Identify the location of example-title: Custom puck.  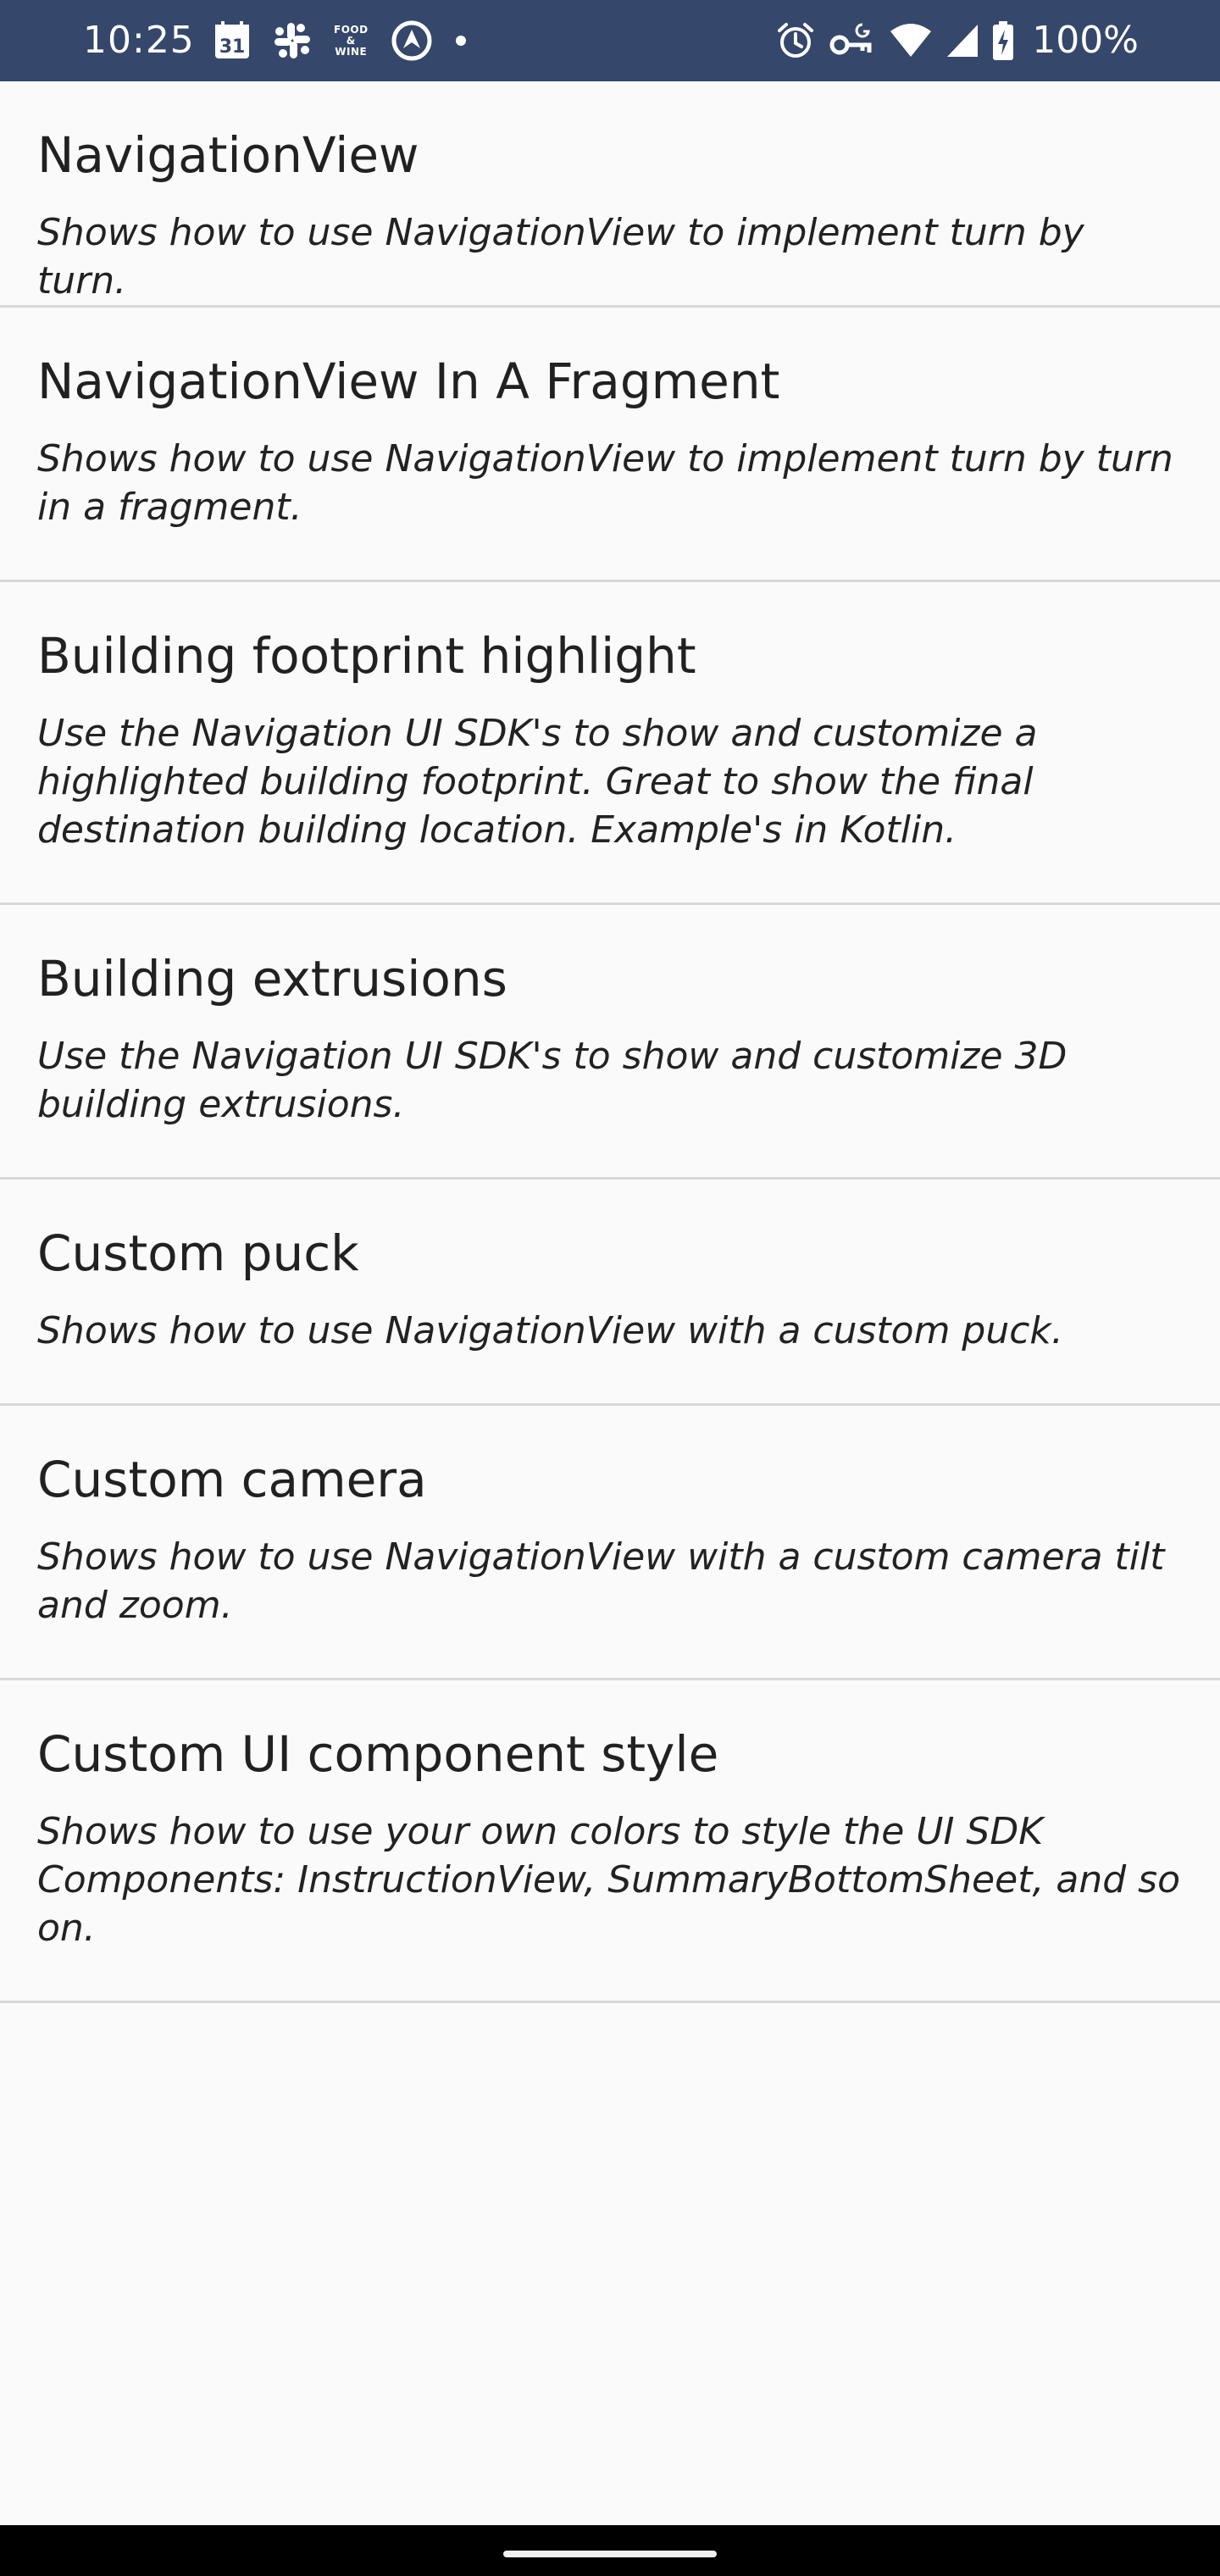
(198, 1253).